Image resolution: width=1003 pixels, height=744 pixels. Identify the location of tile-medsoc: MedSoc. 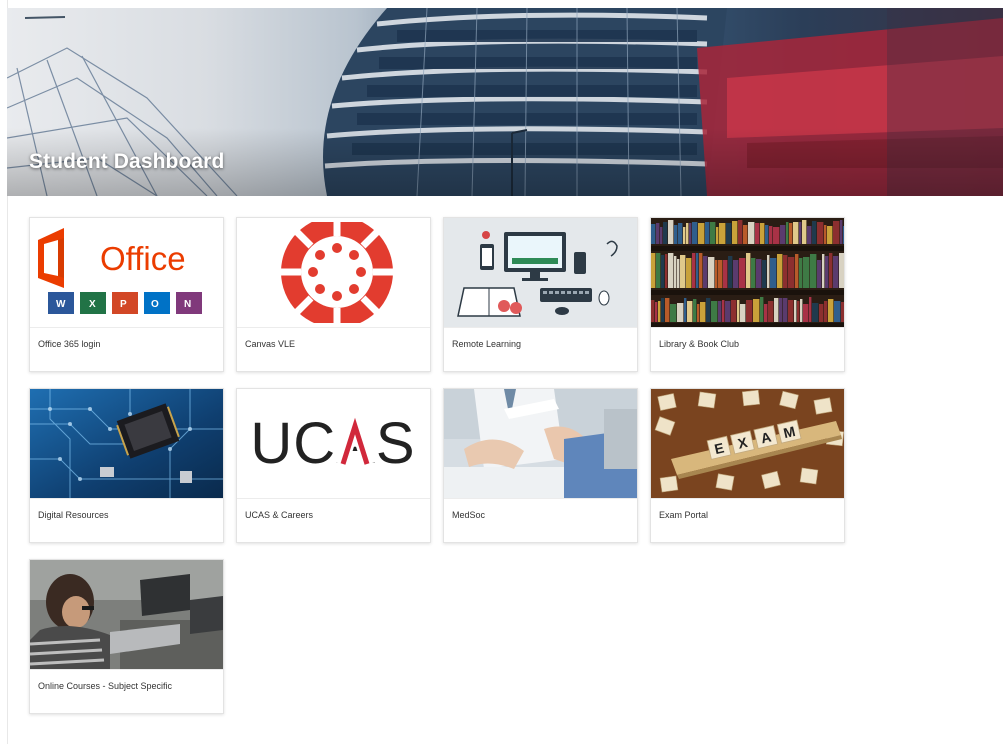
(540, 465).